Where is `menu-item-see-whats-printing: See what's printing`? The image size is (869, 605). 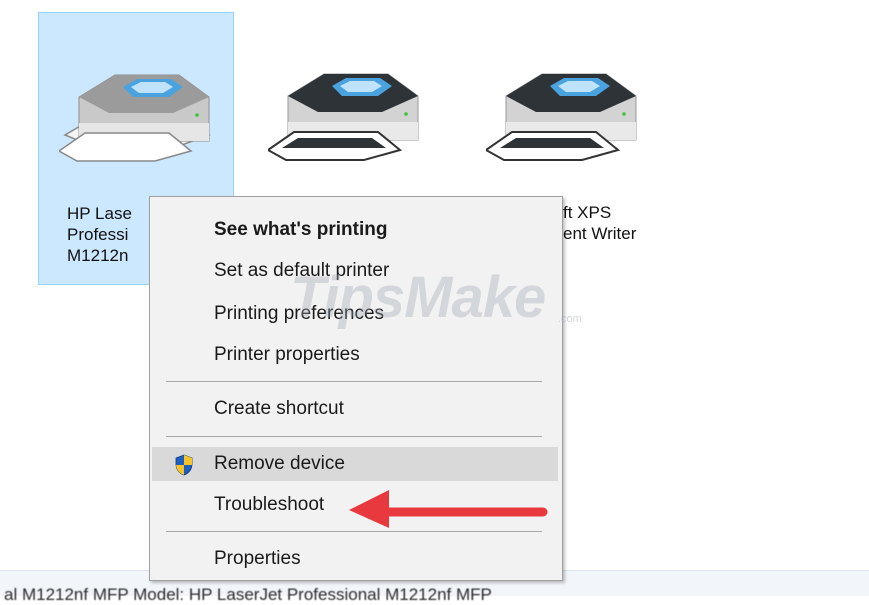
menu-item-see-whats-printing: See what's printing is located at coordinates (355, 230).